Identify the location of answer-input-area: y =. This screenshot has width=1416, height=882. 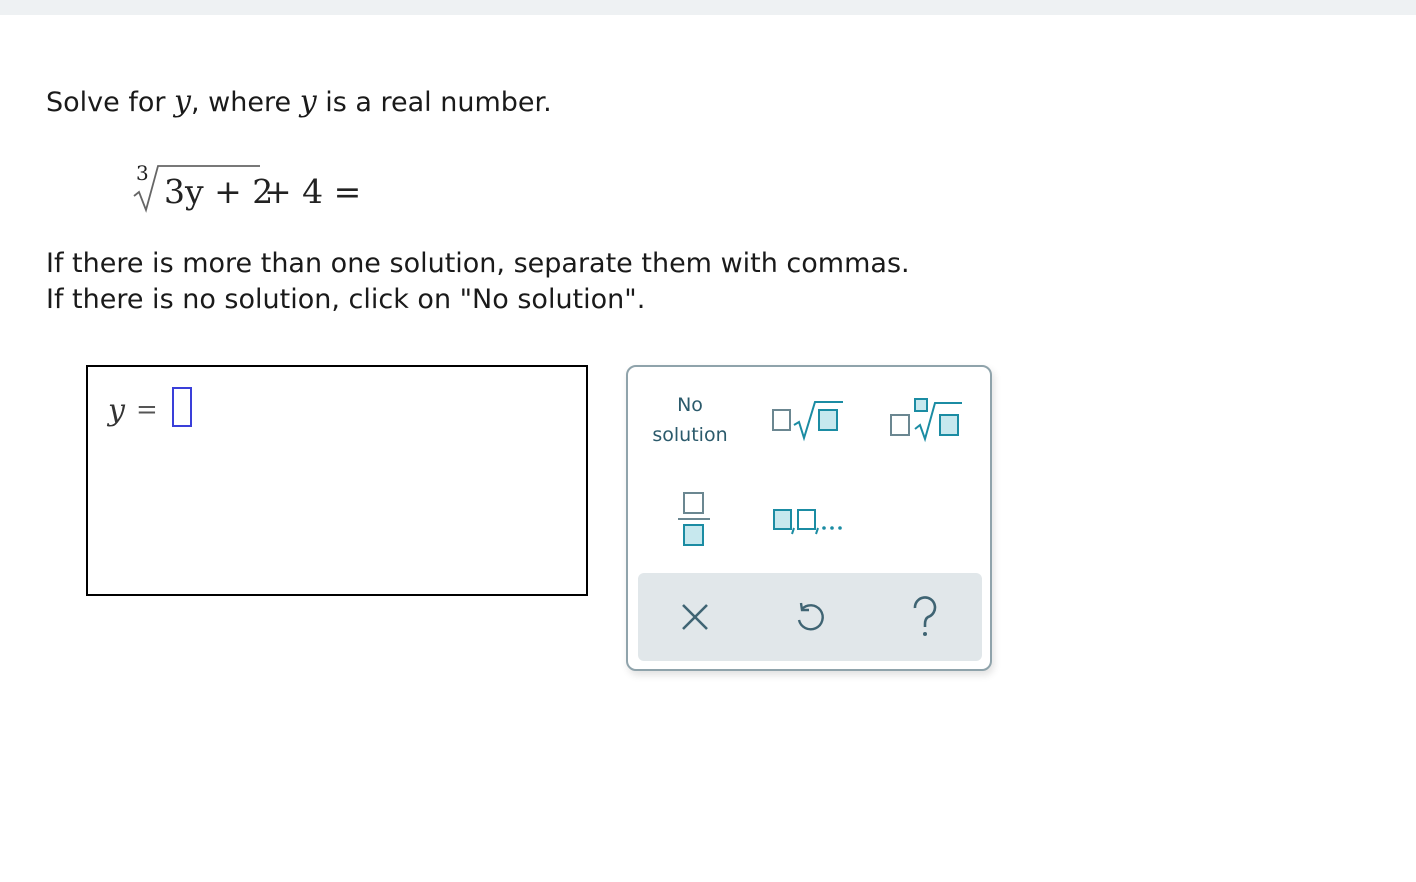
(337, 480).